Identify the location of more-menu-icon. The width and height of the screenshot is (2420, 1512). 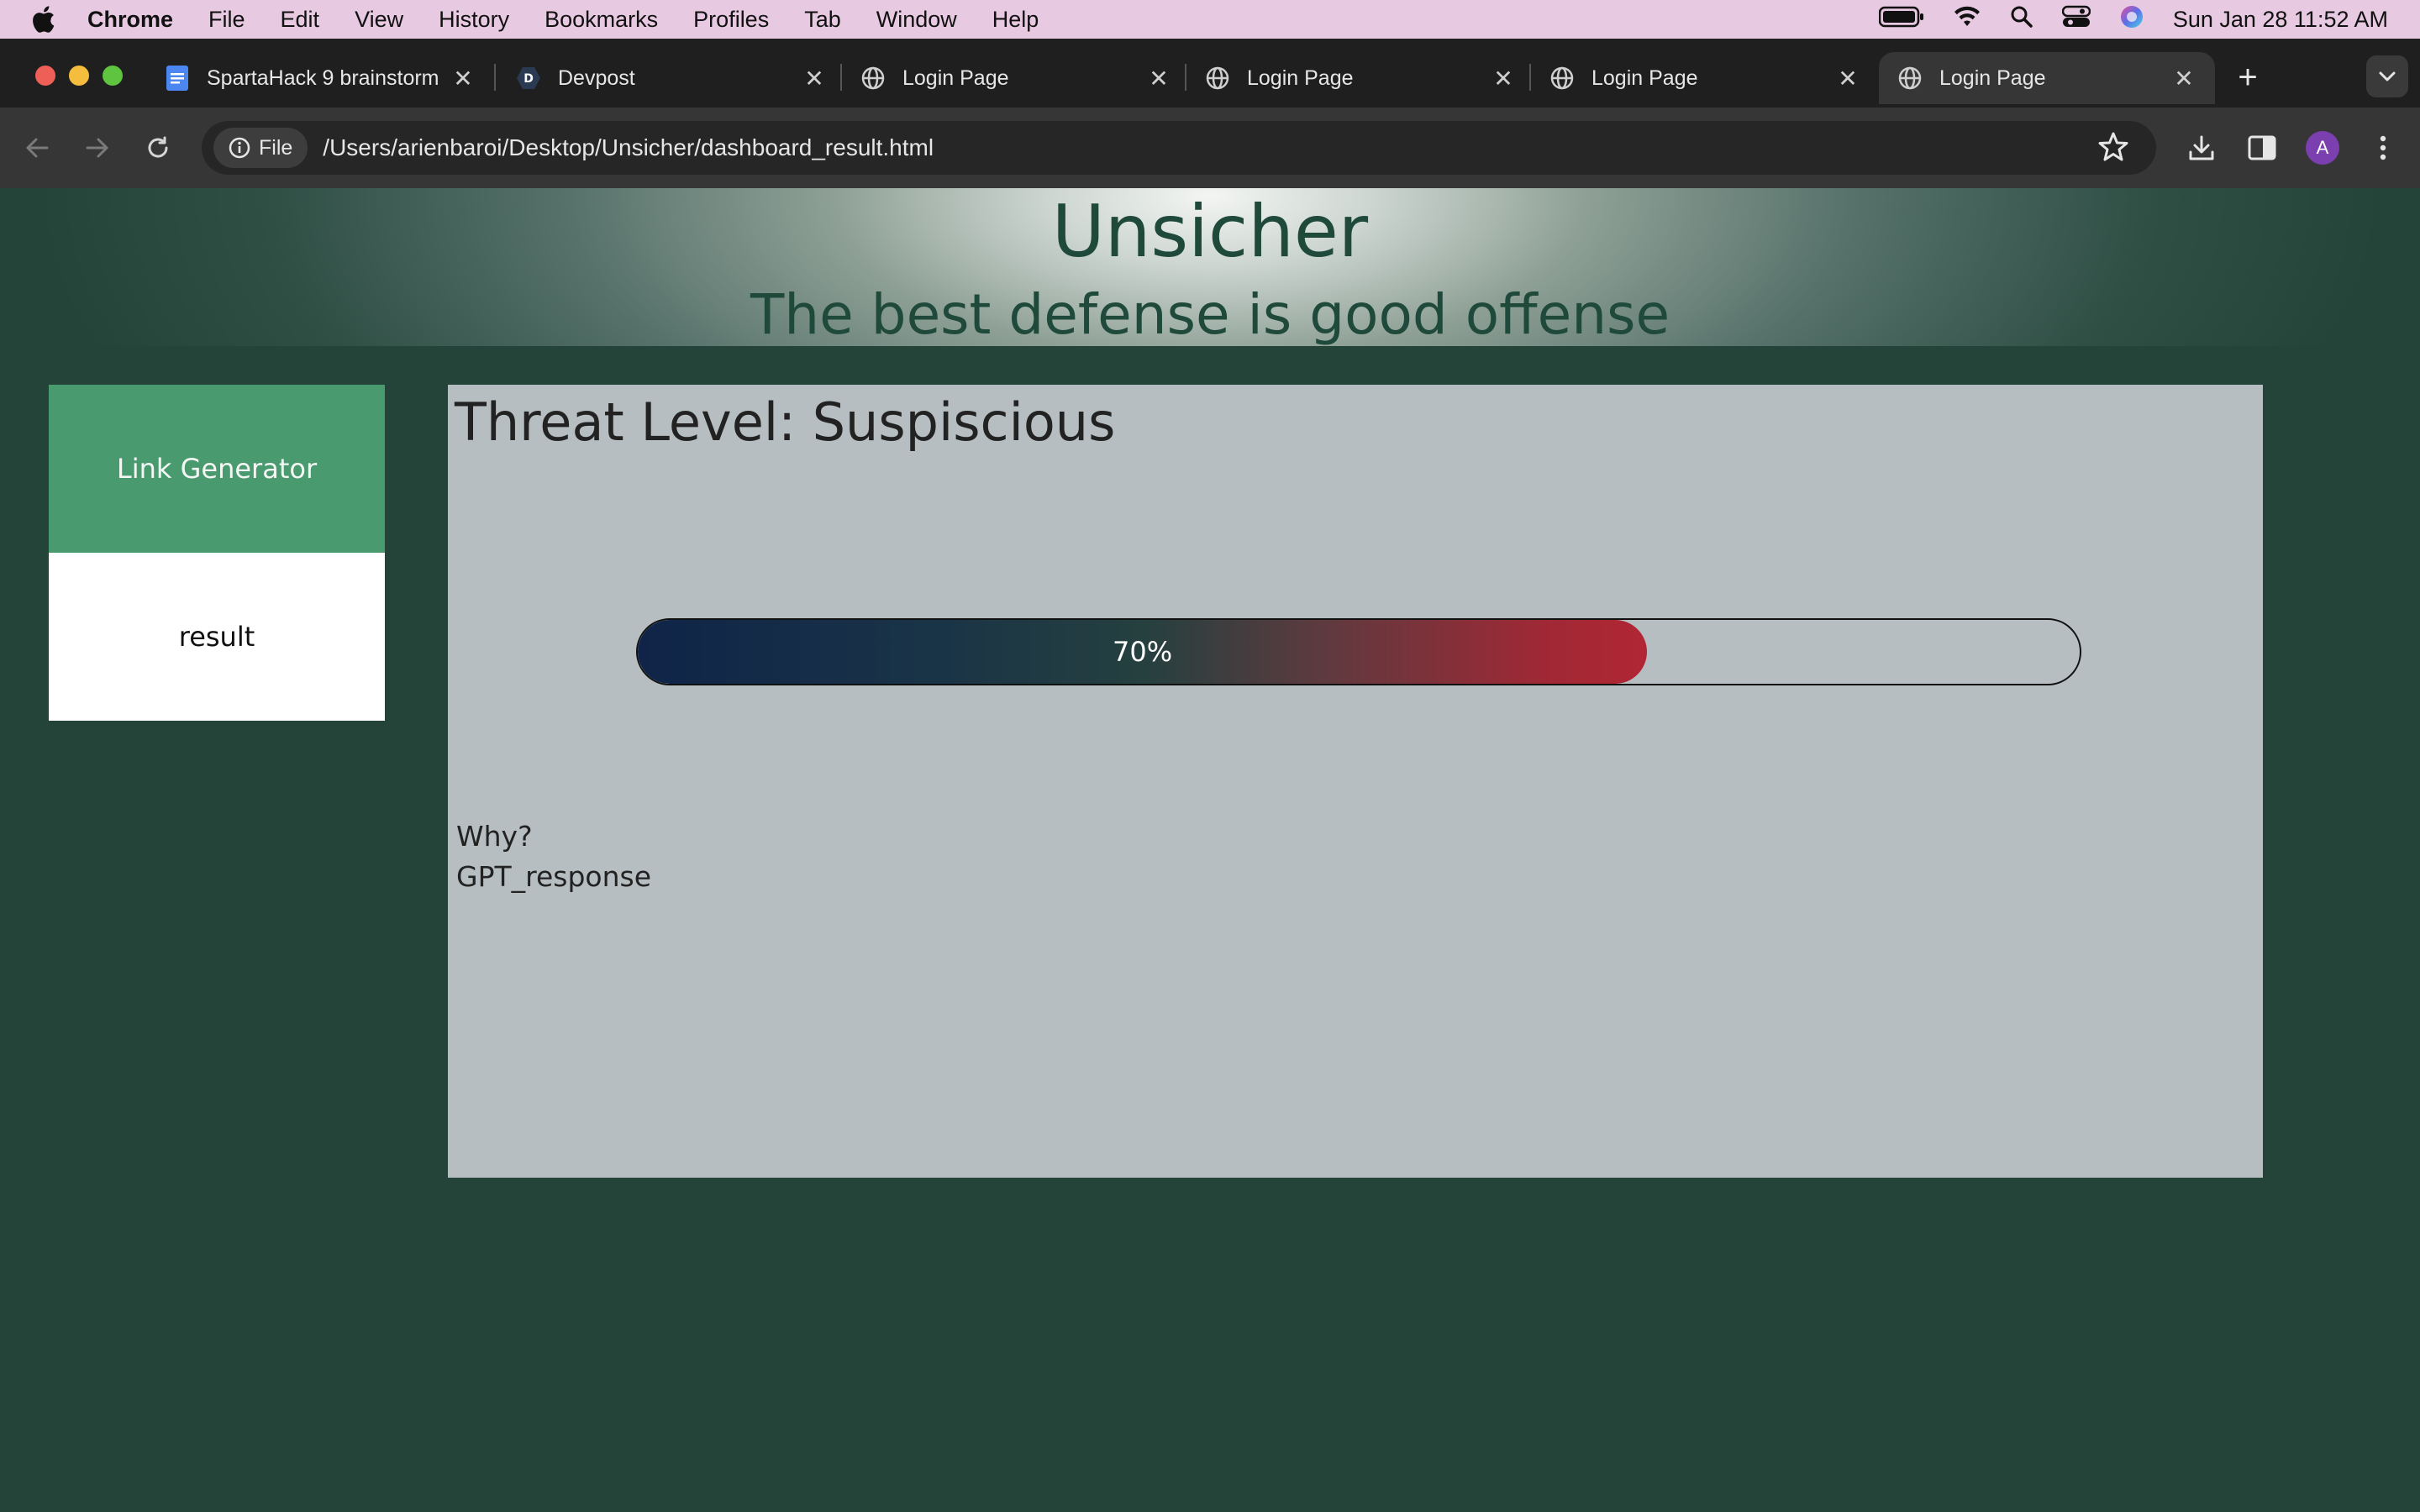
(2383, 148).